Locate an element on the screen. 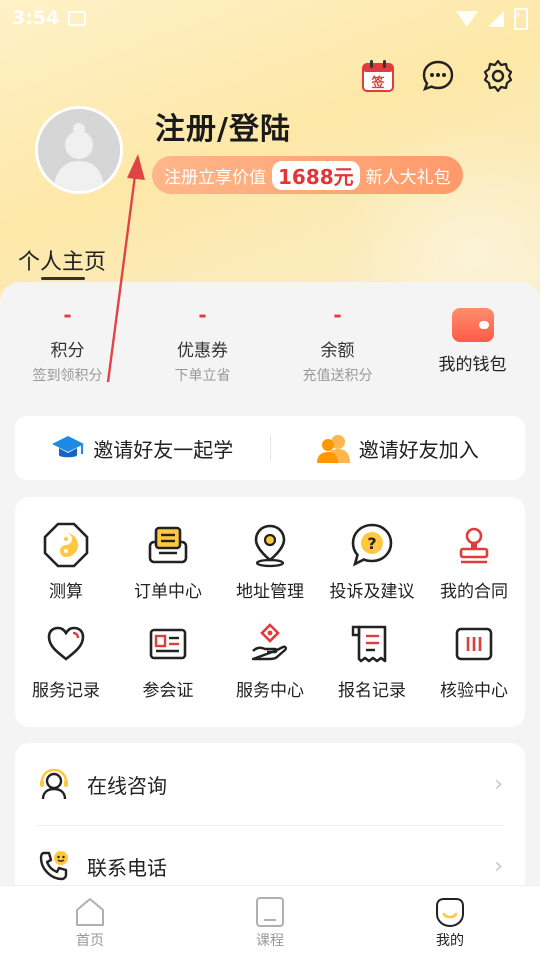  header-actions: 签 is located at coordinates (438, 76).